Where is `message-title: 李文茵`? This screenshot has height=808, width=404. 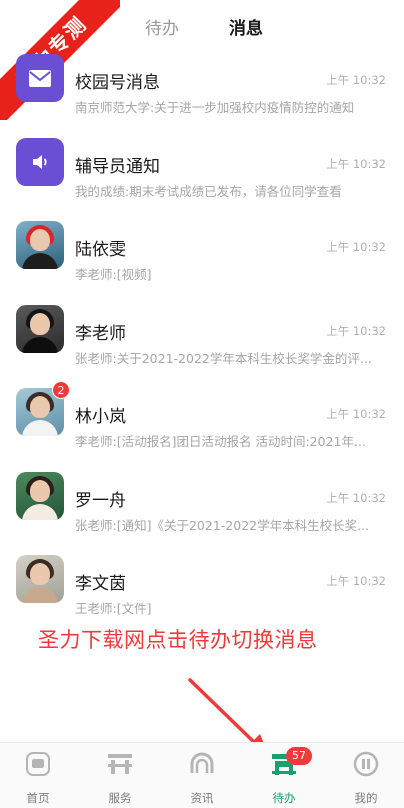
message-title: 李文茵 is located at coordinates (100, 584).